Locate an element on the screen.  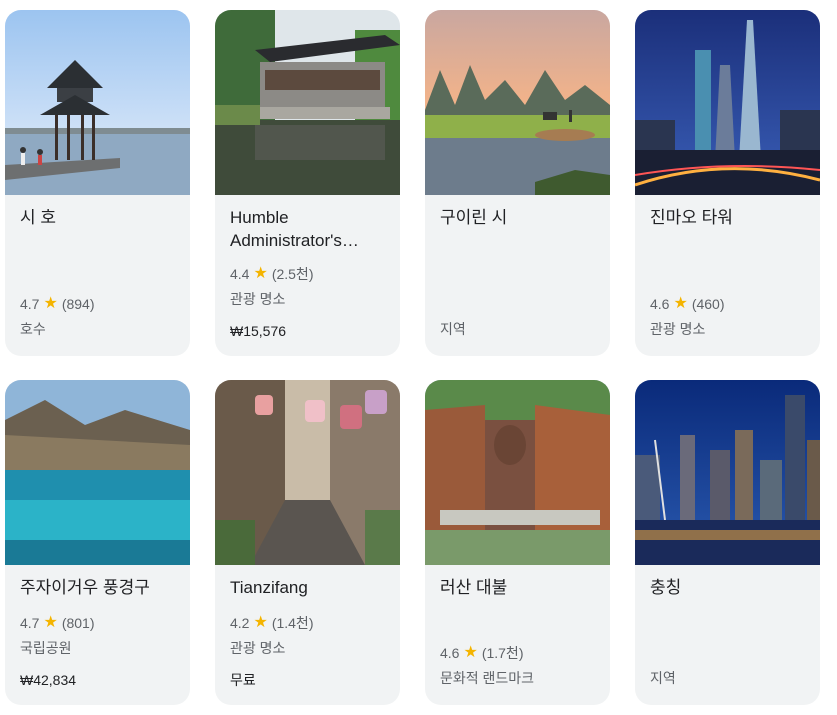
review-count: (801) is located at coordinates (78, 623).